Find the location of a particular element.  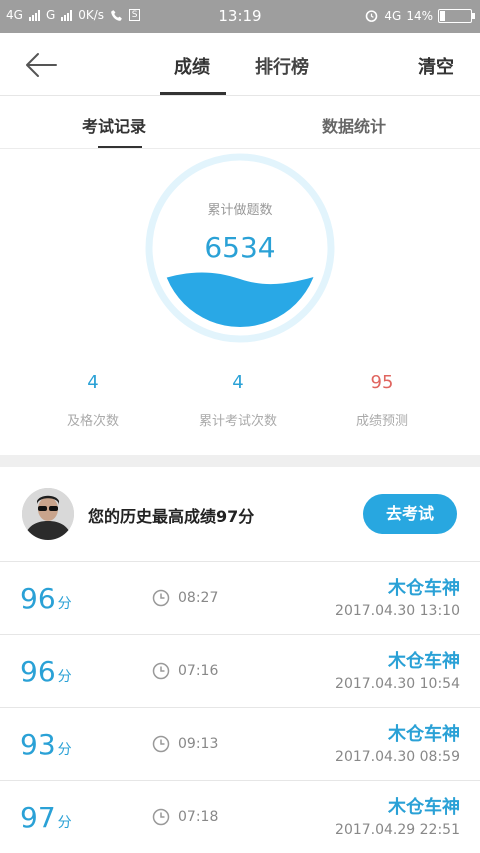

record-date: 2017.04.29 22:51 is located at coordinates (397, 830).